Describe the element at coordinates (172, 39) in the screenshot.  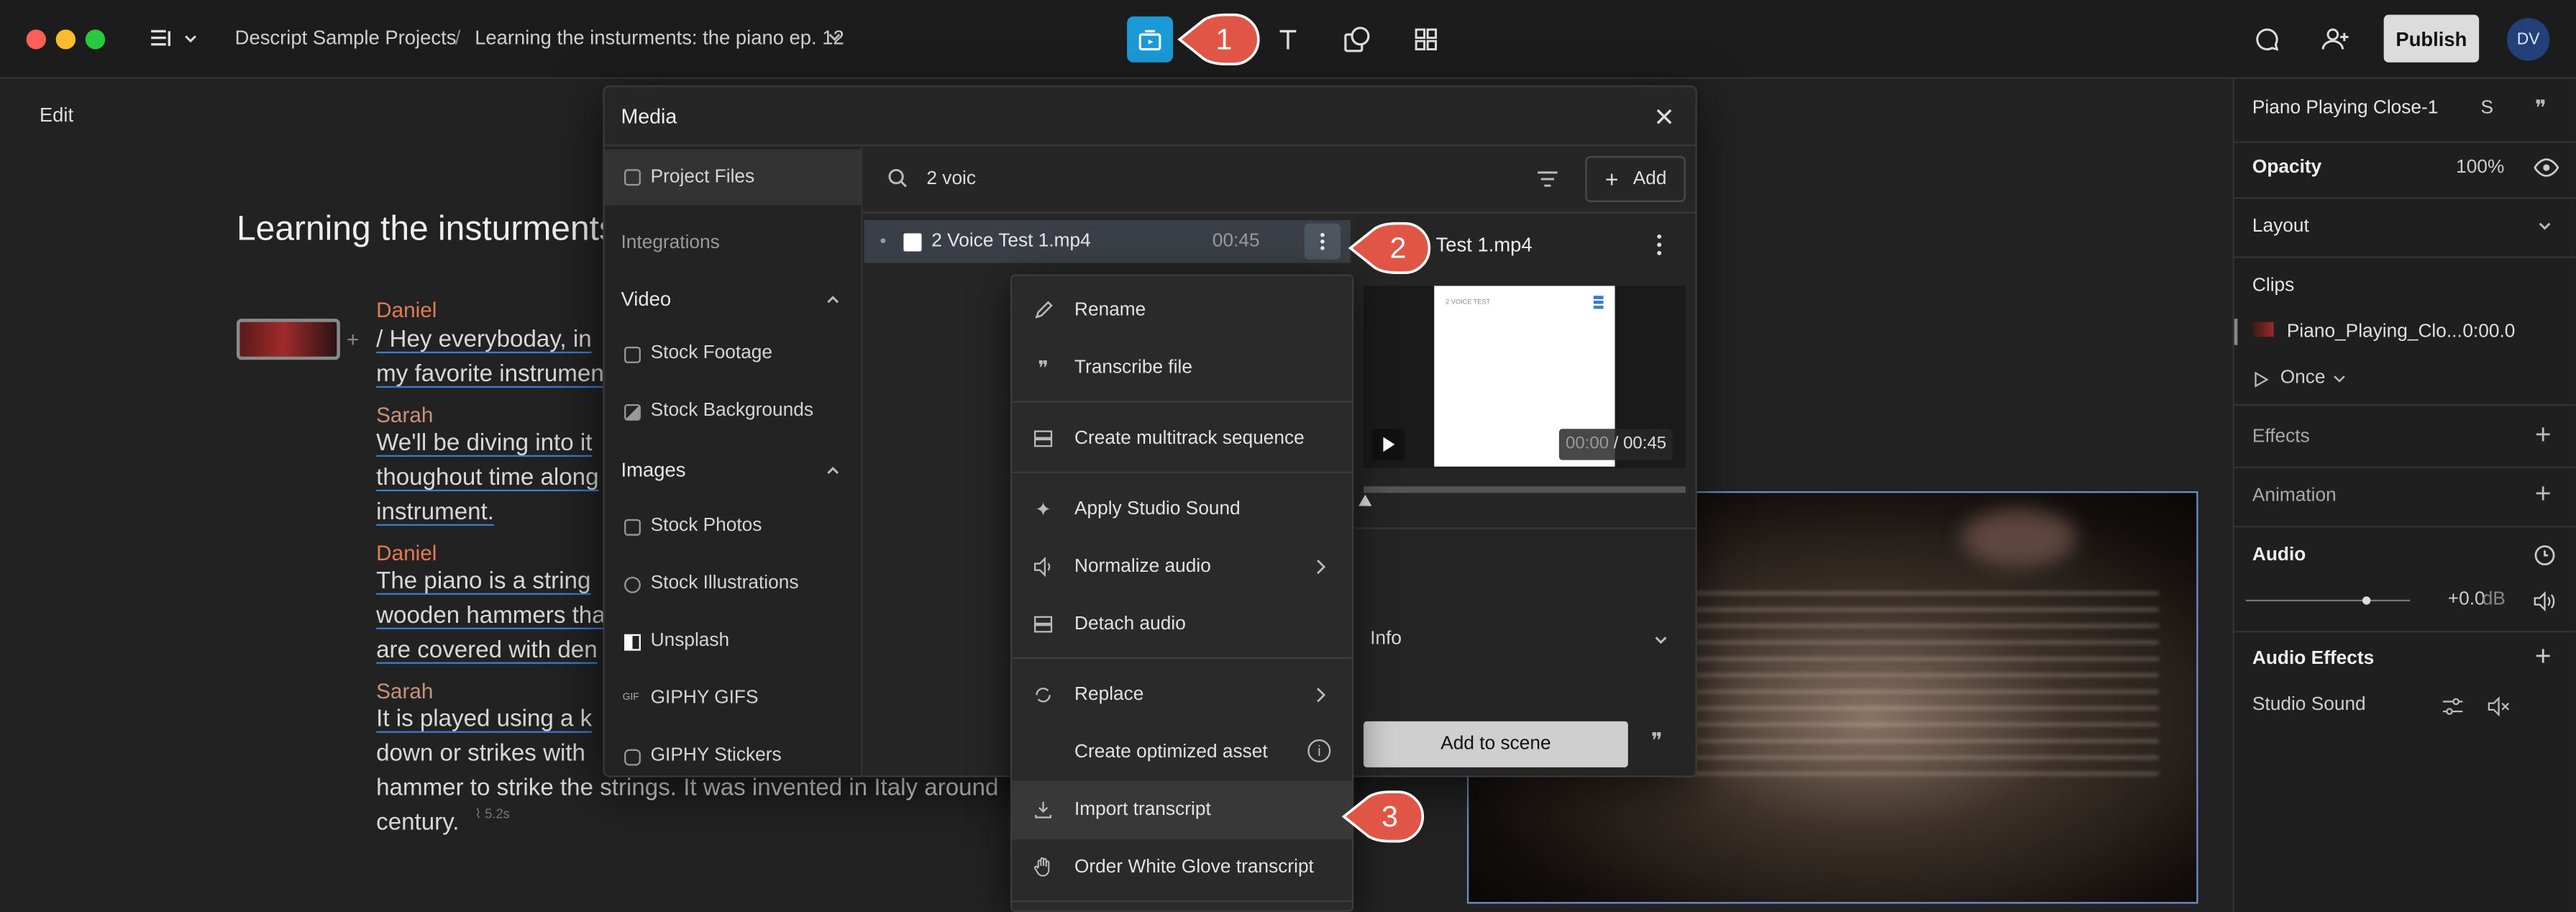
I see `app-menu-button` at that location.